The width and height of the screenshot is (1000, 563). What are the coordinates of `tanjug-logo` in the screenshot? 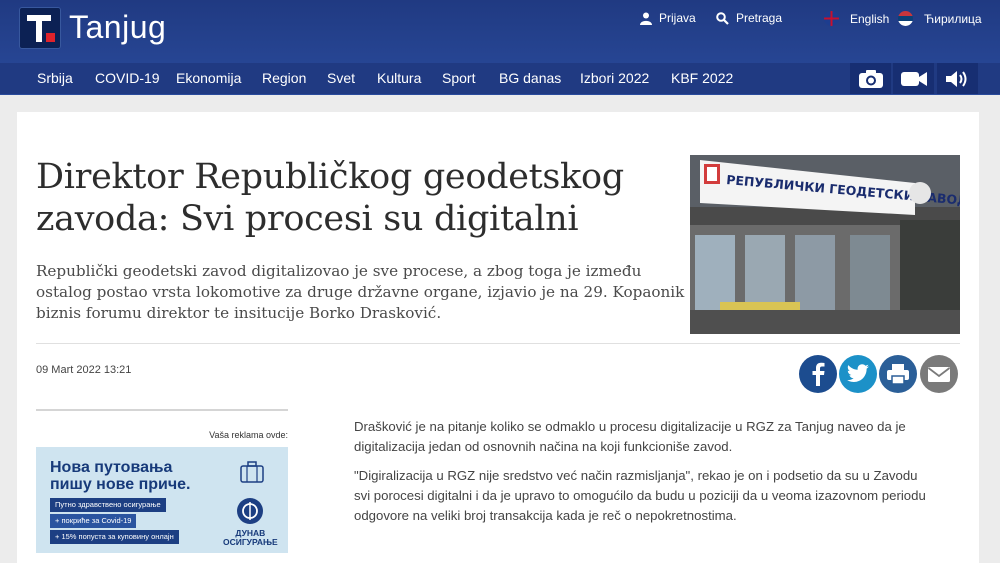 It's located at (40, 28).